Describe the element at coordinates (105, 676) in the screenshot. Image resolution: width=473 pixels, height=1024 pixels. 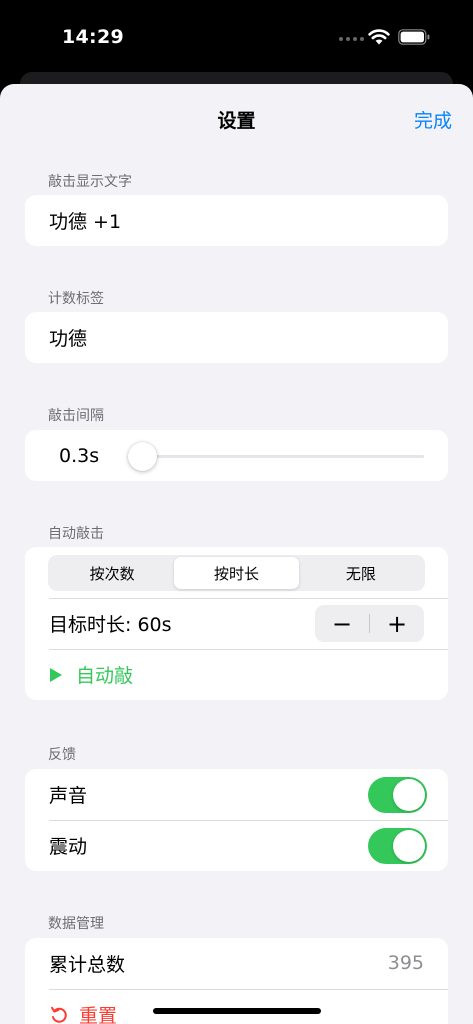
I see `auto-tap-start-label: 自动敲` at that location.